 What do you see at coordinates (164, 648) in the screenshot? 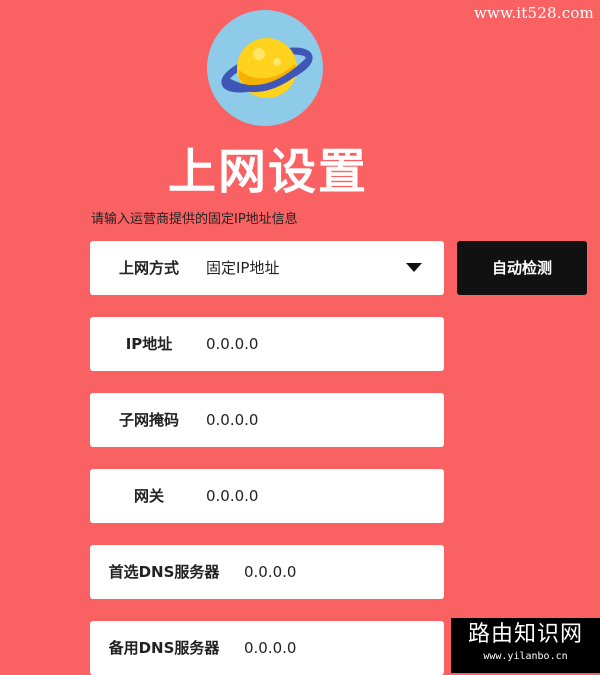
I see `secondary-dns-label: 备用DNS服务器` at bounding box center [164, 648].